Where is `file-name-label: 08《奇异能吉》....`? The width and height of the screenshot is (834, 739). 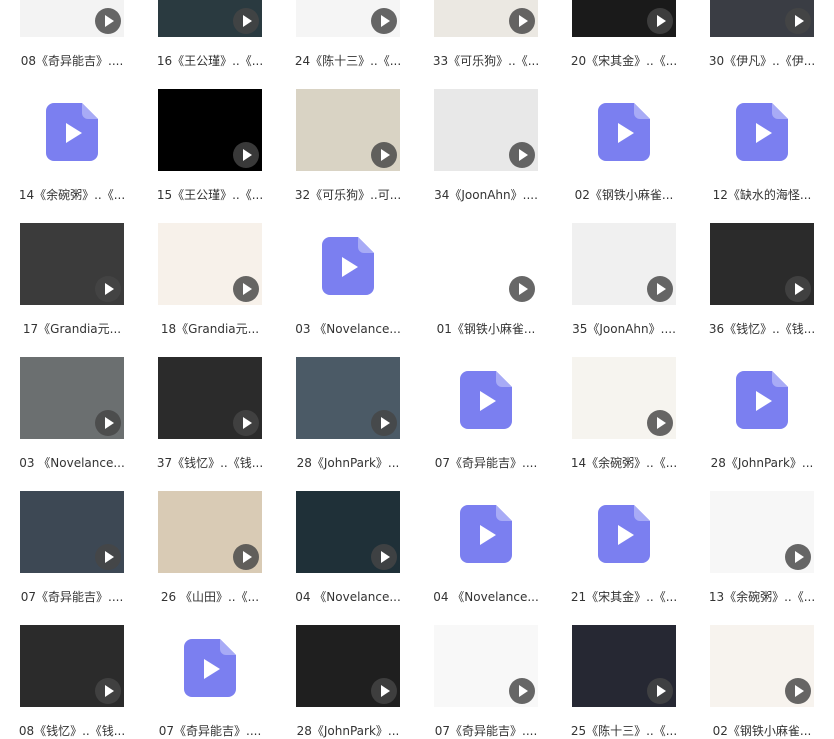
file-name-label: 08《奇异能吉》.... is located at coordinates (72, 61).